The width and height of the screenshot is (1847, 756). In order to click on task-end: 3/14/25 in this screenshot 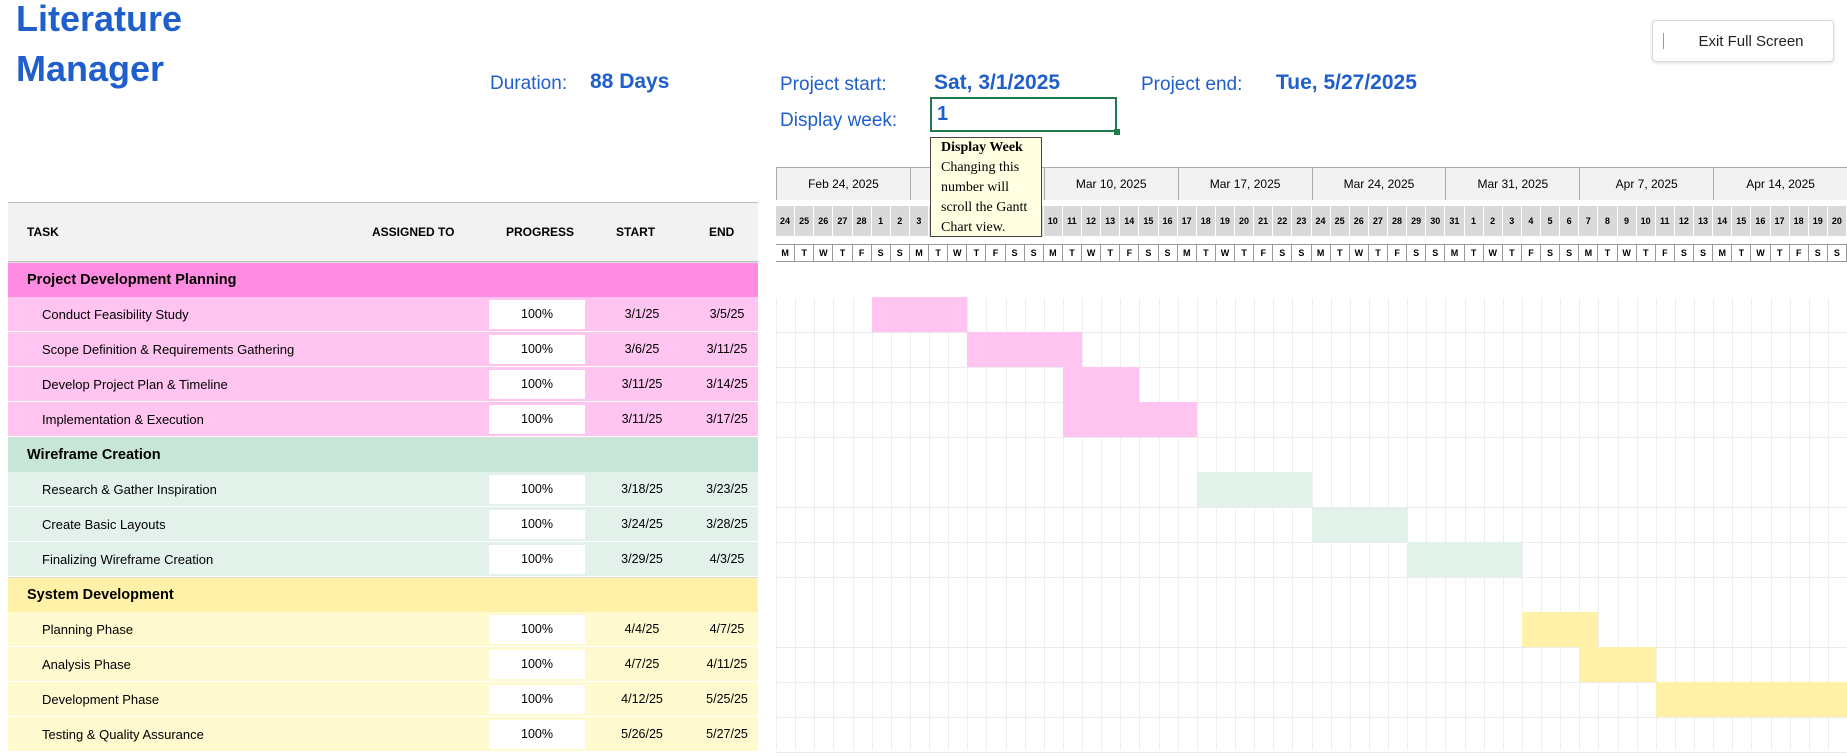, I will do `click(727, 384)`.